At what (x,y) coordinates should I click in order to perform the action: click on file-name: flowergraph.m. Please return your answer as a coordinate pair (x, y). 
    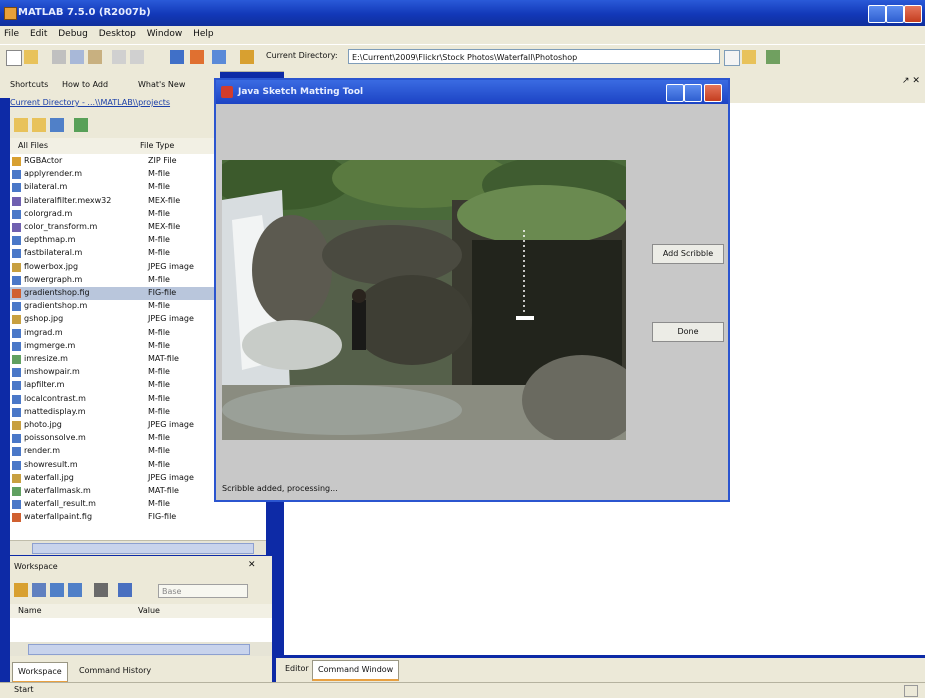
    Looking at the image, I should click on (53, 279).